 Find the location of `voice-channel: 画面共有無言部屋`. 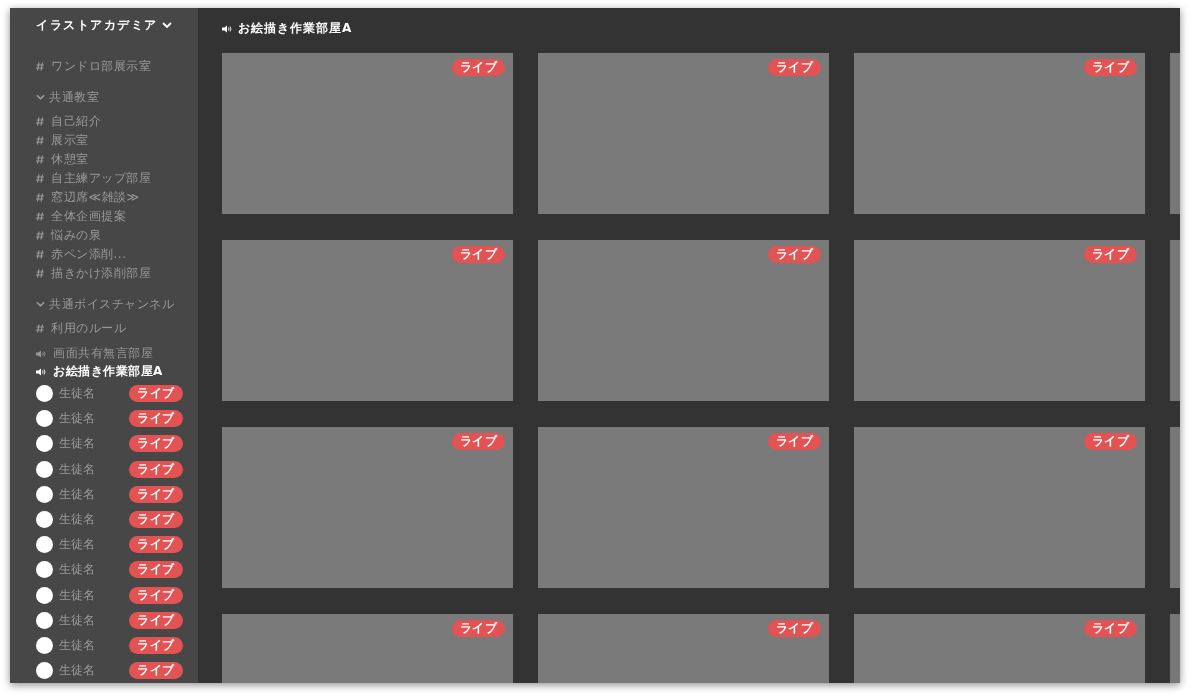

voice-channel: 画面共有無言部屋 is located at coordinates (81, 353).